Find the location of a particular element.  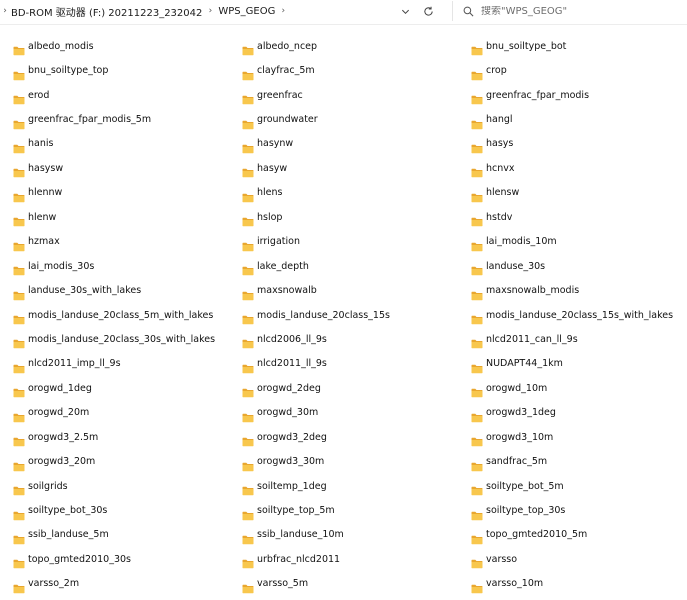

folder-item: hslop is located at coordinates (343, 217).